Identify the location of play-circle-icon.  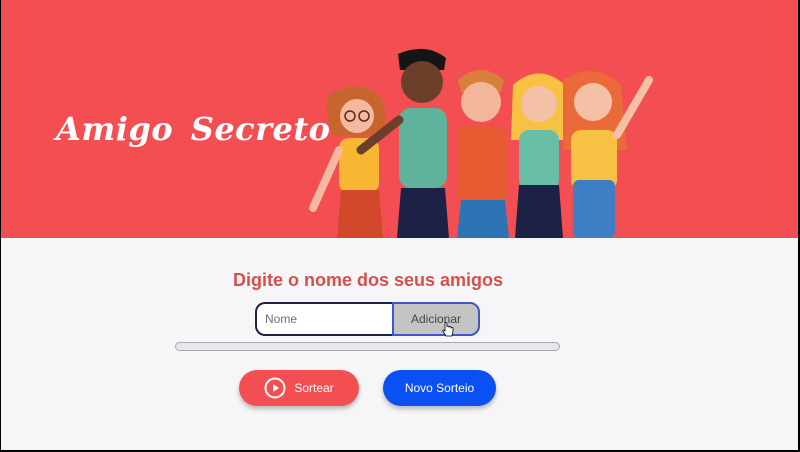
(275, 388).